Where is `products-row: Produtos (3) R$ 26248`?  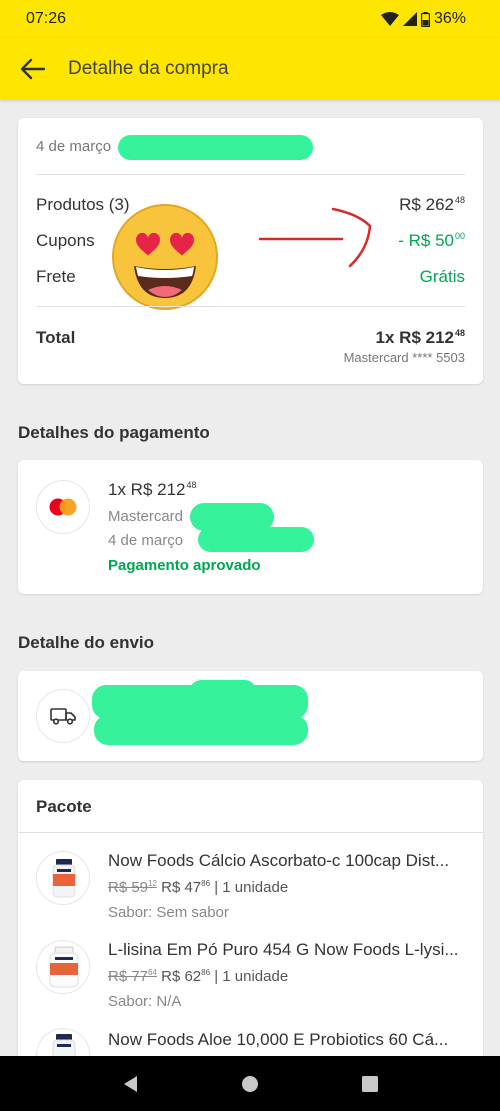
products-row: Produtos (3) R$ 26248 is located at coordinates (250, 205).